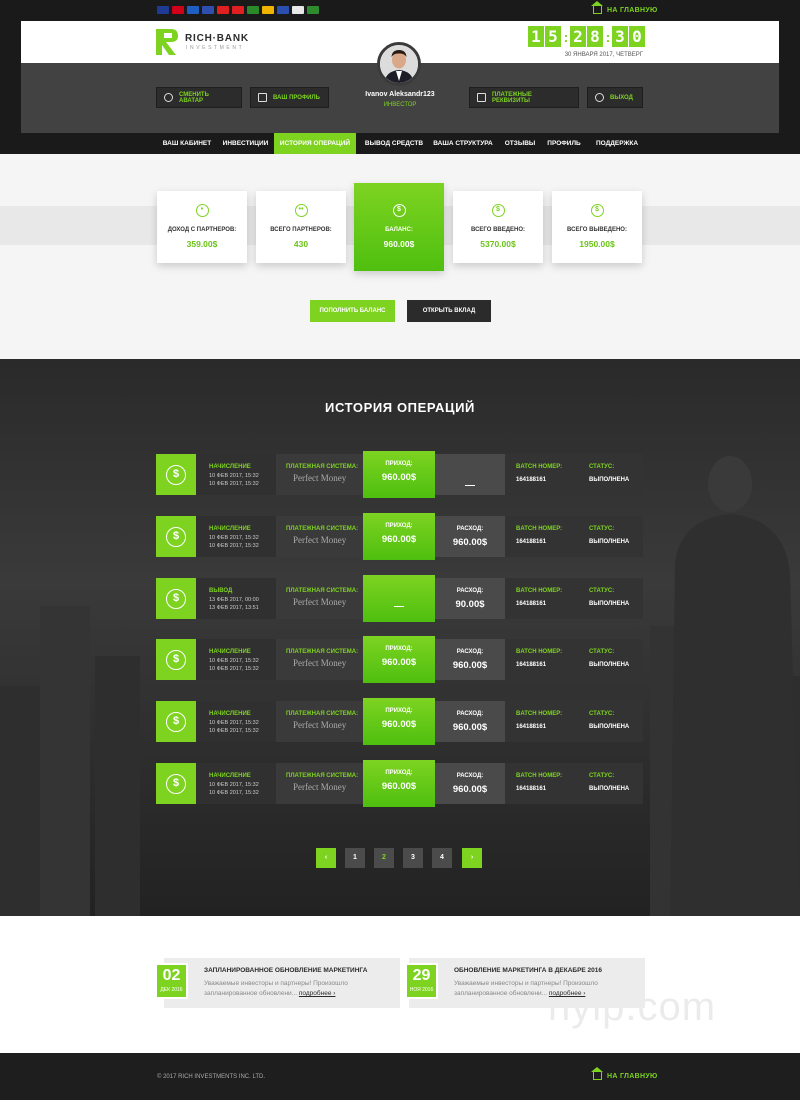 The width and height of the screenshot is (800, 1100). I want to click on dollar-out-icon: $, so click(597, 210).